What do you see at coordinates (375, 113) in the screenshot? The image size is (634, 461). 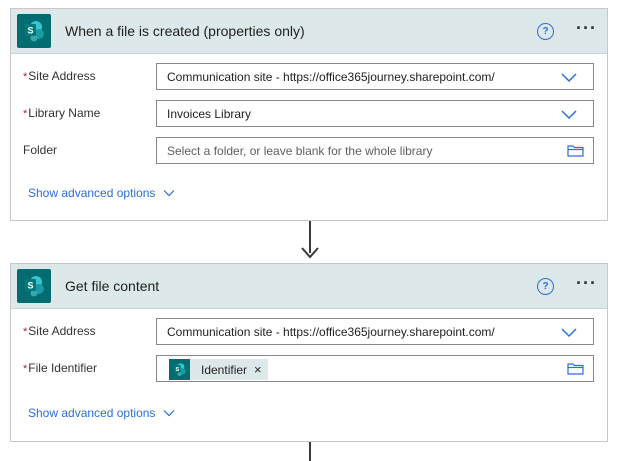 I see `library-name-dropdown: Invoices Library` at bounding box center [375, 113].